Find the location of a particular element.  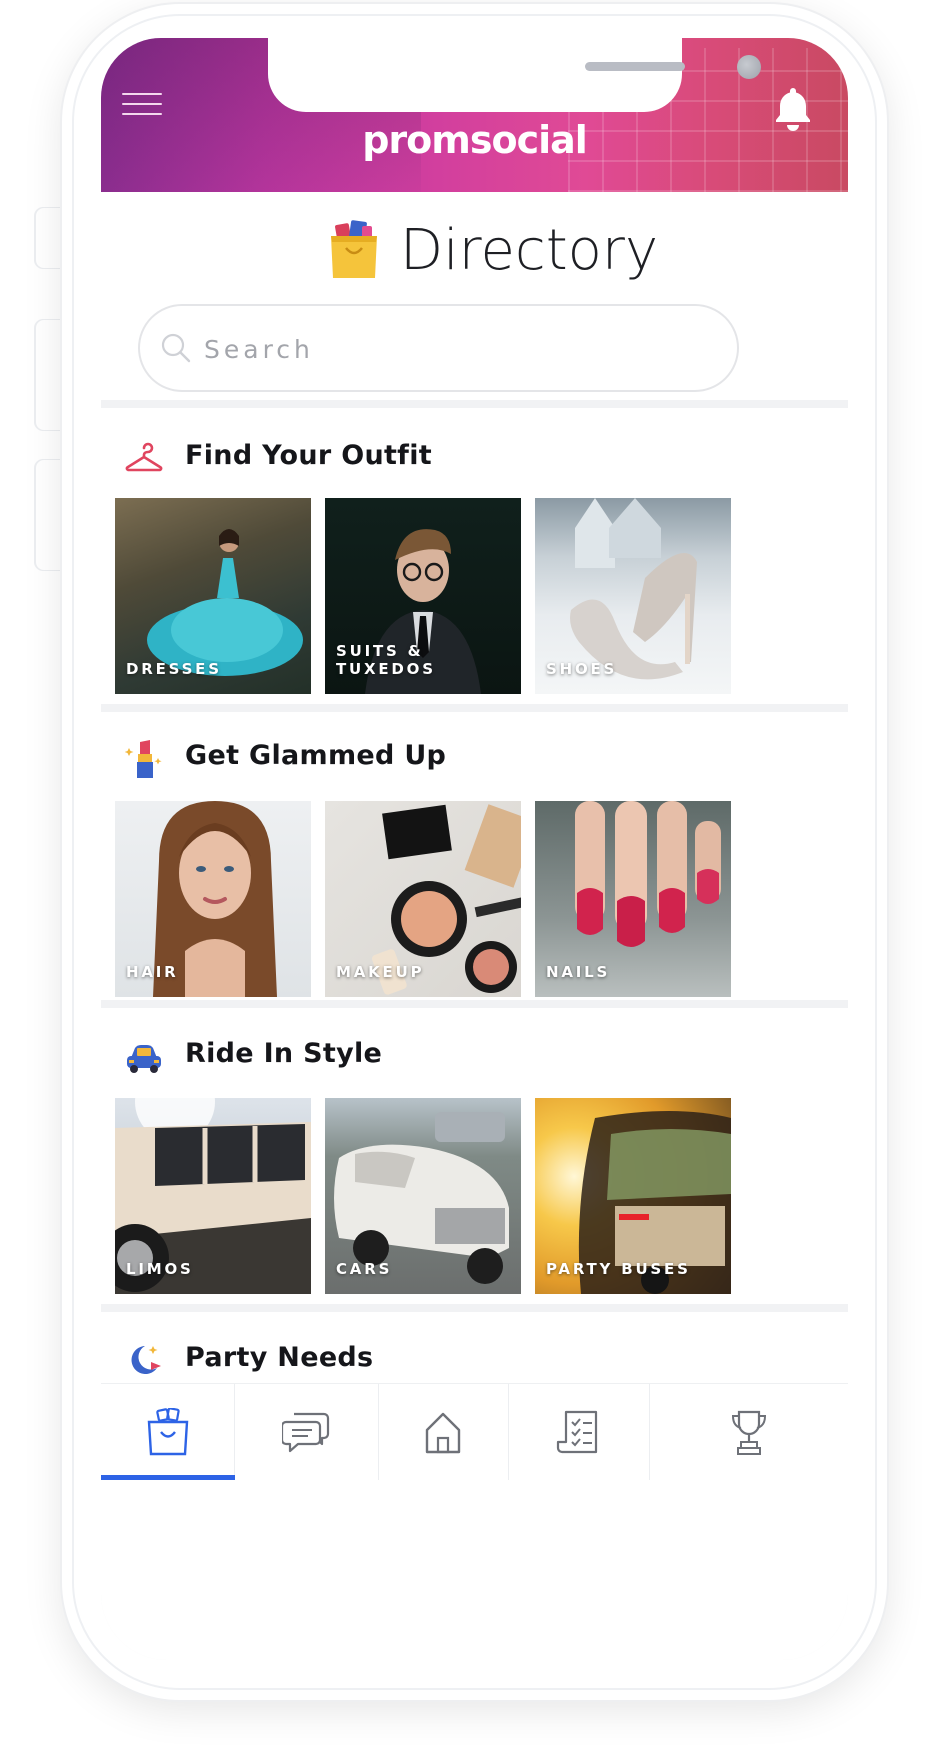

shopping-bag-icon is located at coordinates (167, 1432).